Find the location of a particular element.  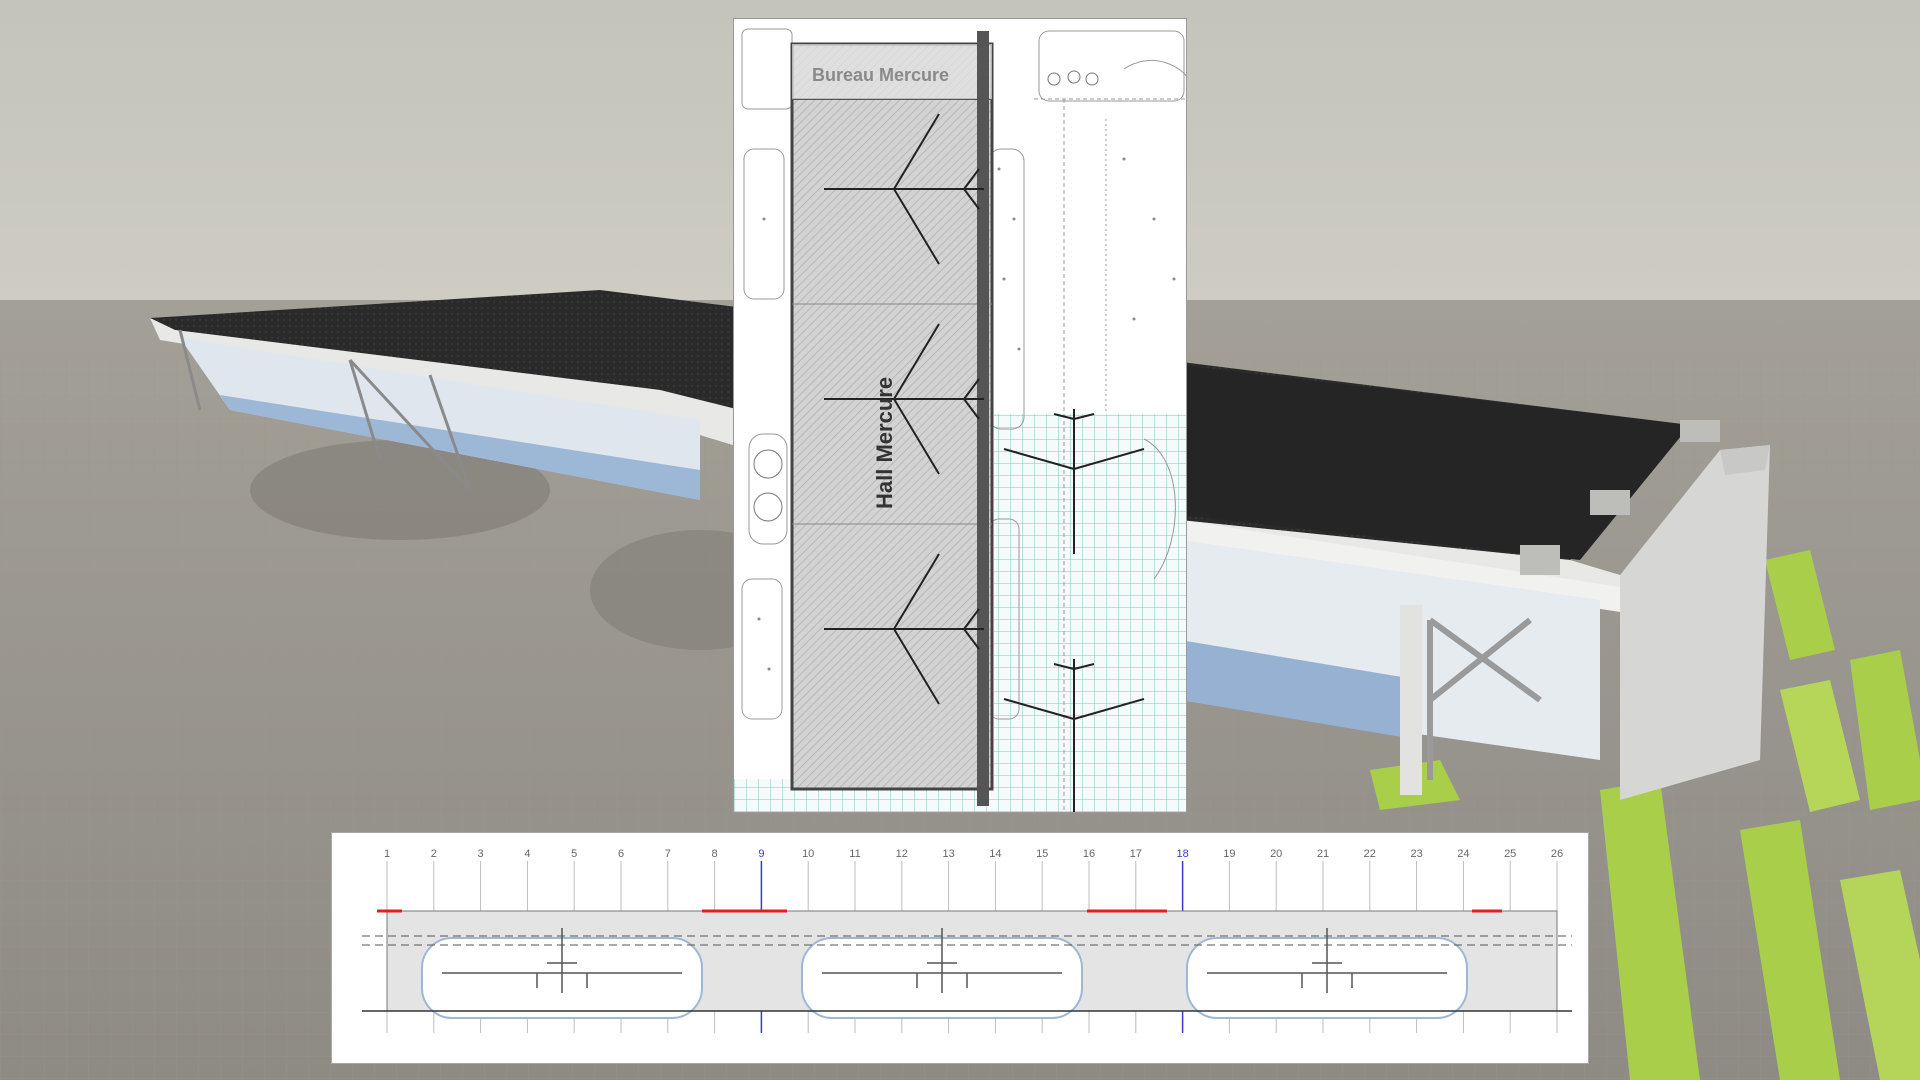

axis-label: 15 is located at coordinates (1042, 854).